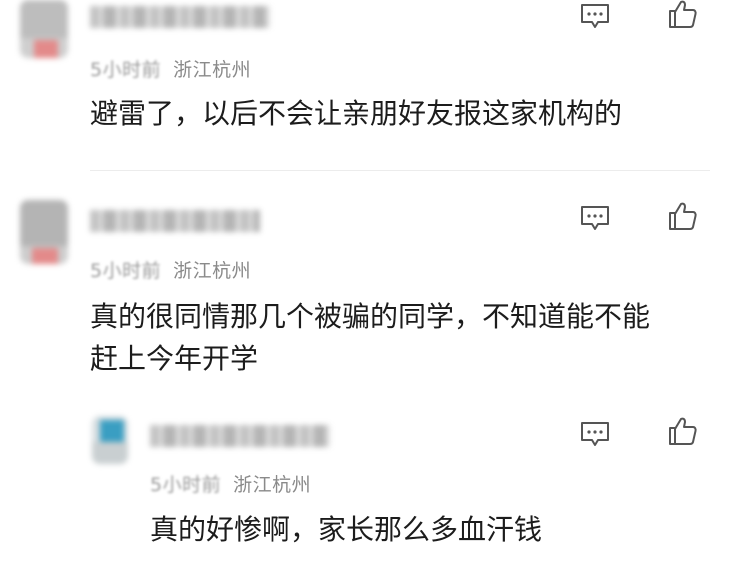  What do you see at coordinates (174, 358) in the screenshot?
I see `comment-text-line: 赶上今年开学` at bounding box center [174, 358].